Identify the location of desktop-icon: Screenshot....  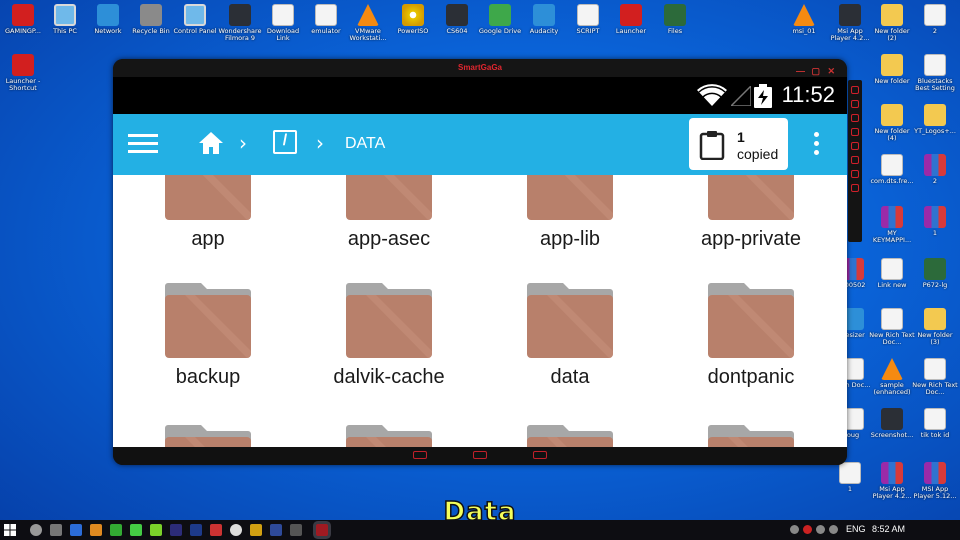
(892, 423).